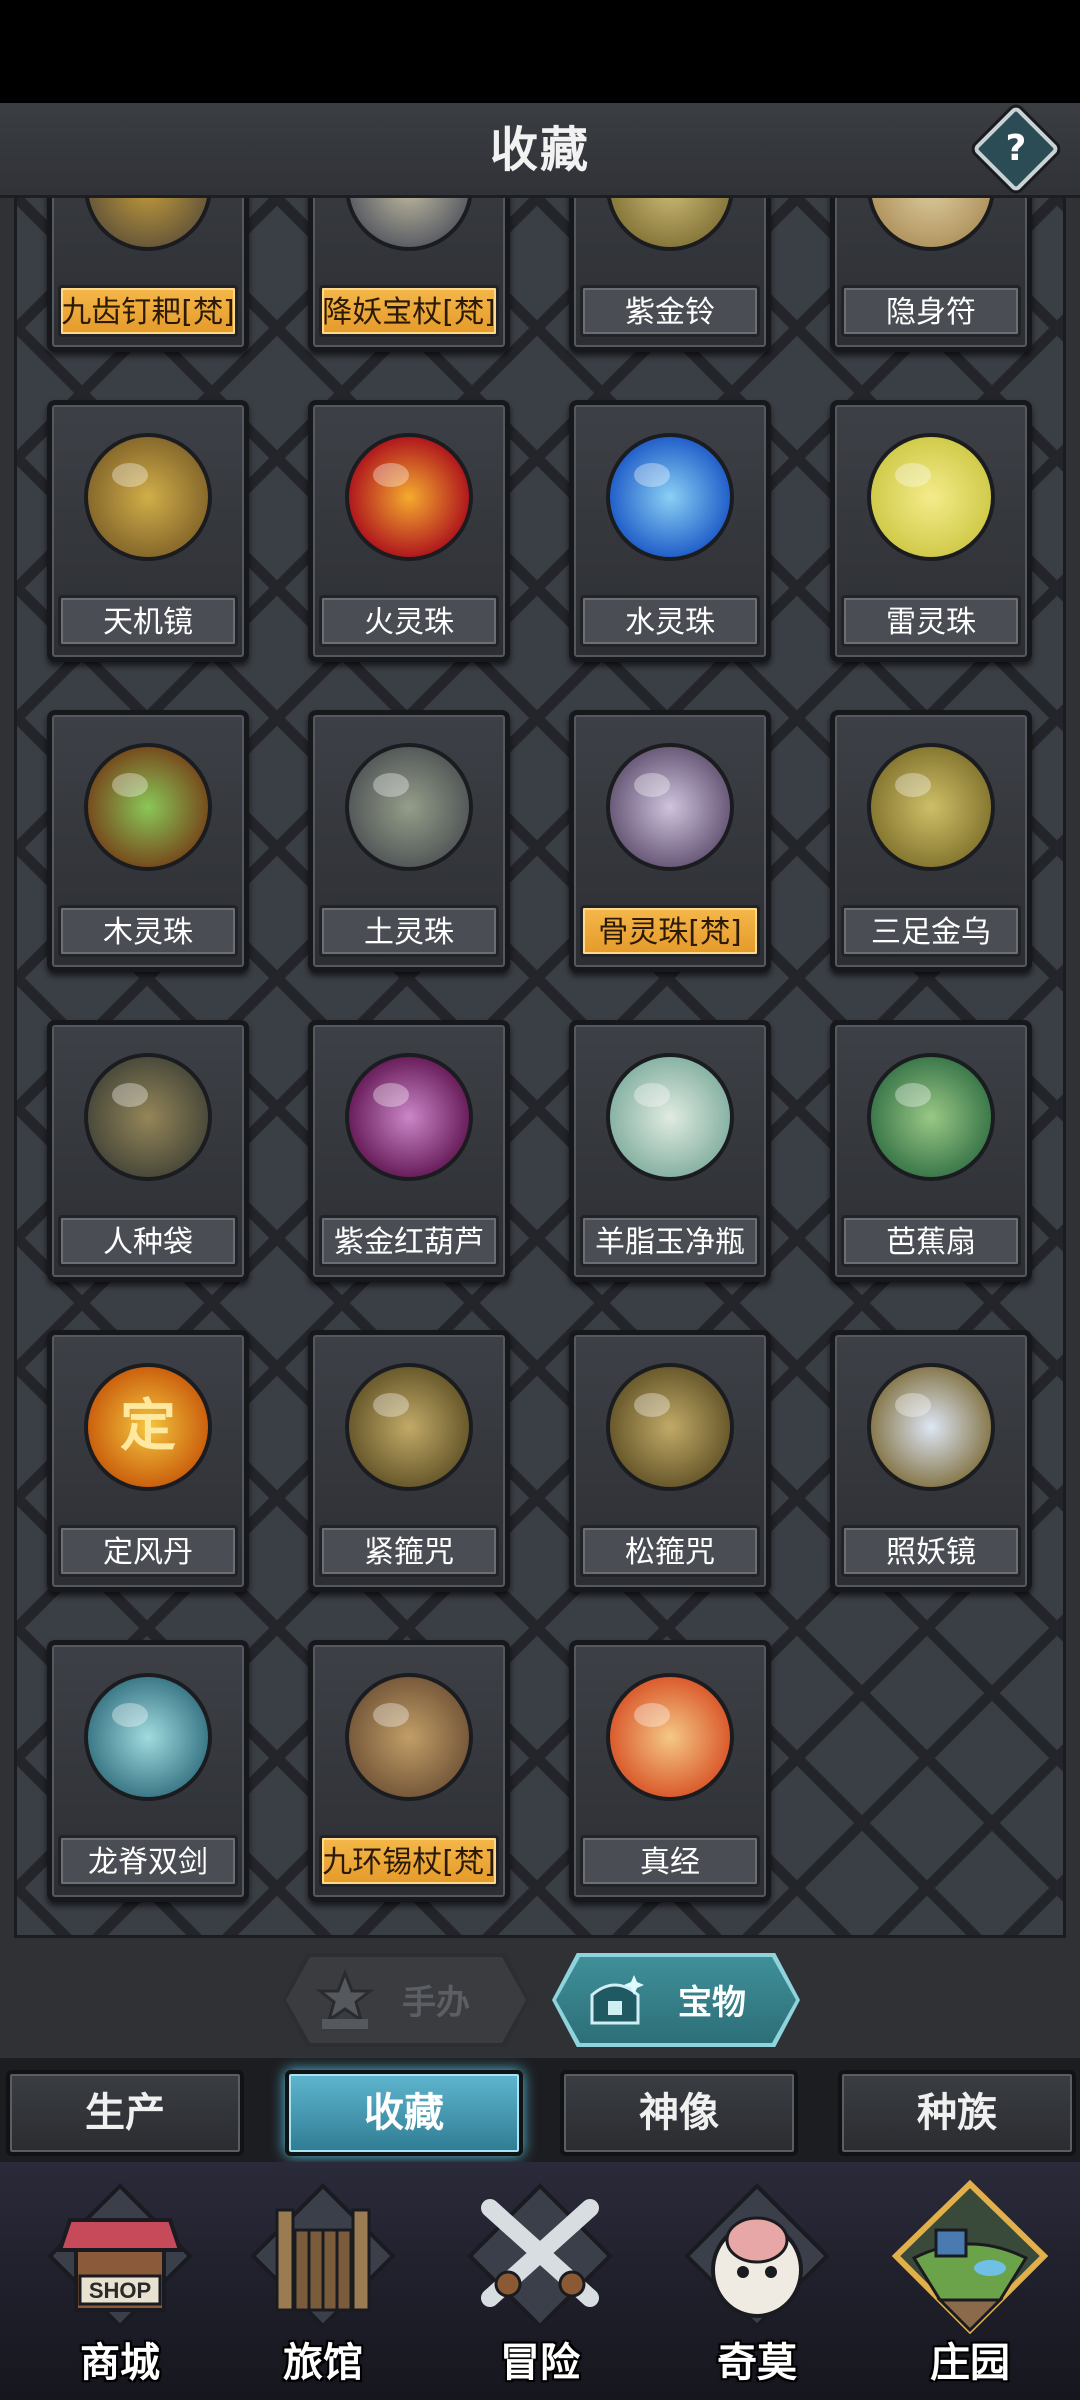 Image resolution: width=1080 pixels, height=2400 pixels. Describe the element at coordinates (931, 1427) in the screenshot. I see `demon-mirror-icon` at that location.